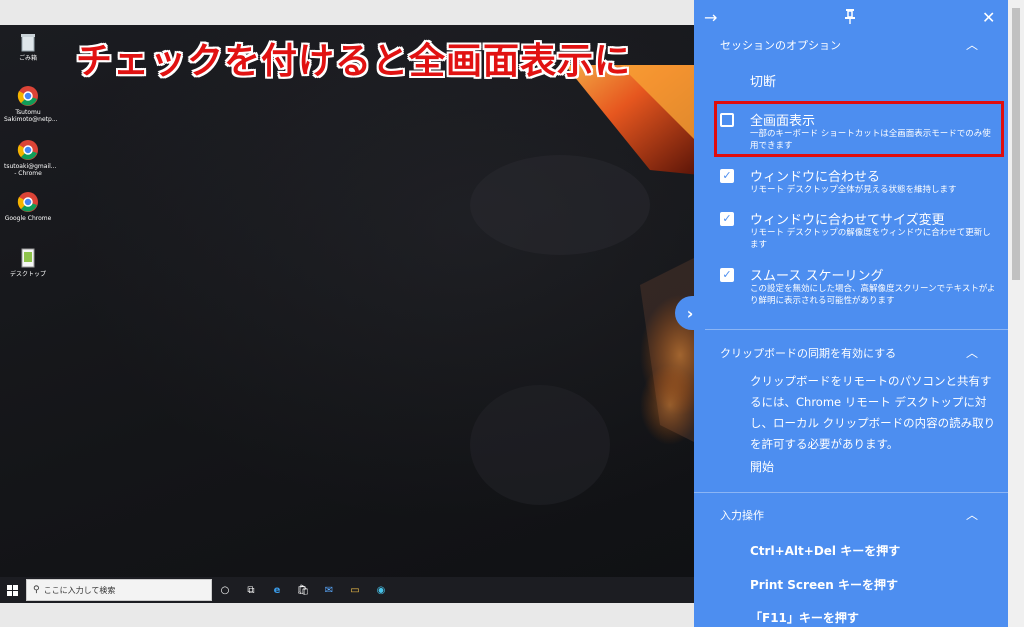 The image size is (1024, 627). What do you see at coordinates (727, 219) in the screenshot?
I see `resize-to-window-checkbox: ✓` at bounding box center [727, 219].